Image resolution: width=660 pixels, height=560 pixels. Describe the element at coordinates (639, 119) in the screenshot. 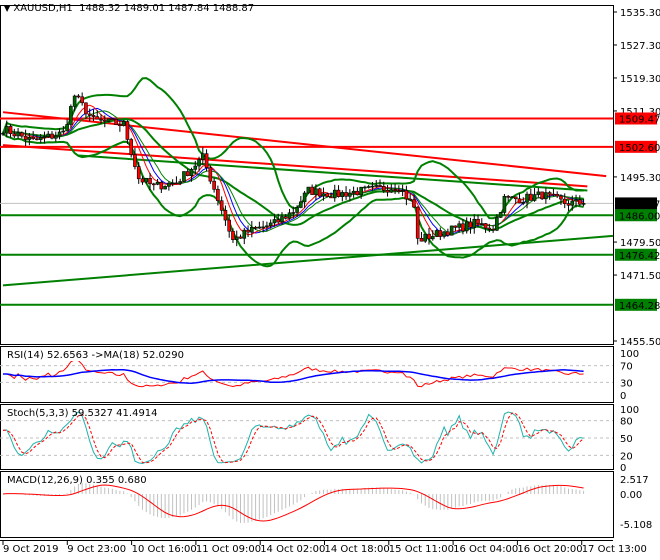

I see `price-tag-label: 1509.47` at that location.